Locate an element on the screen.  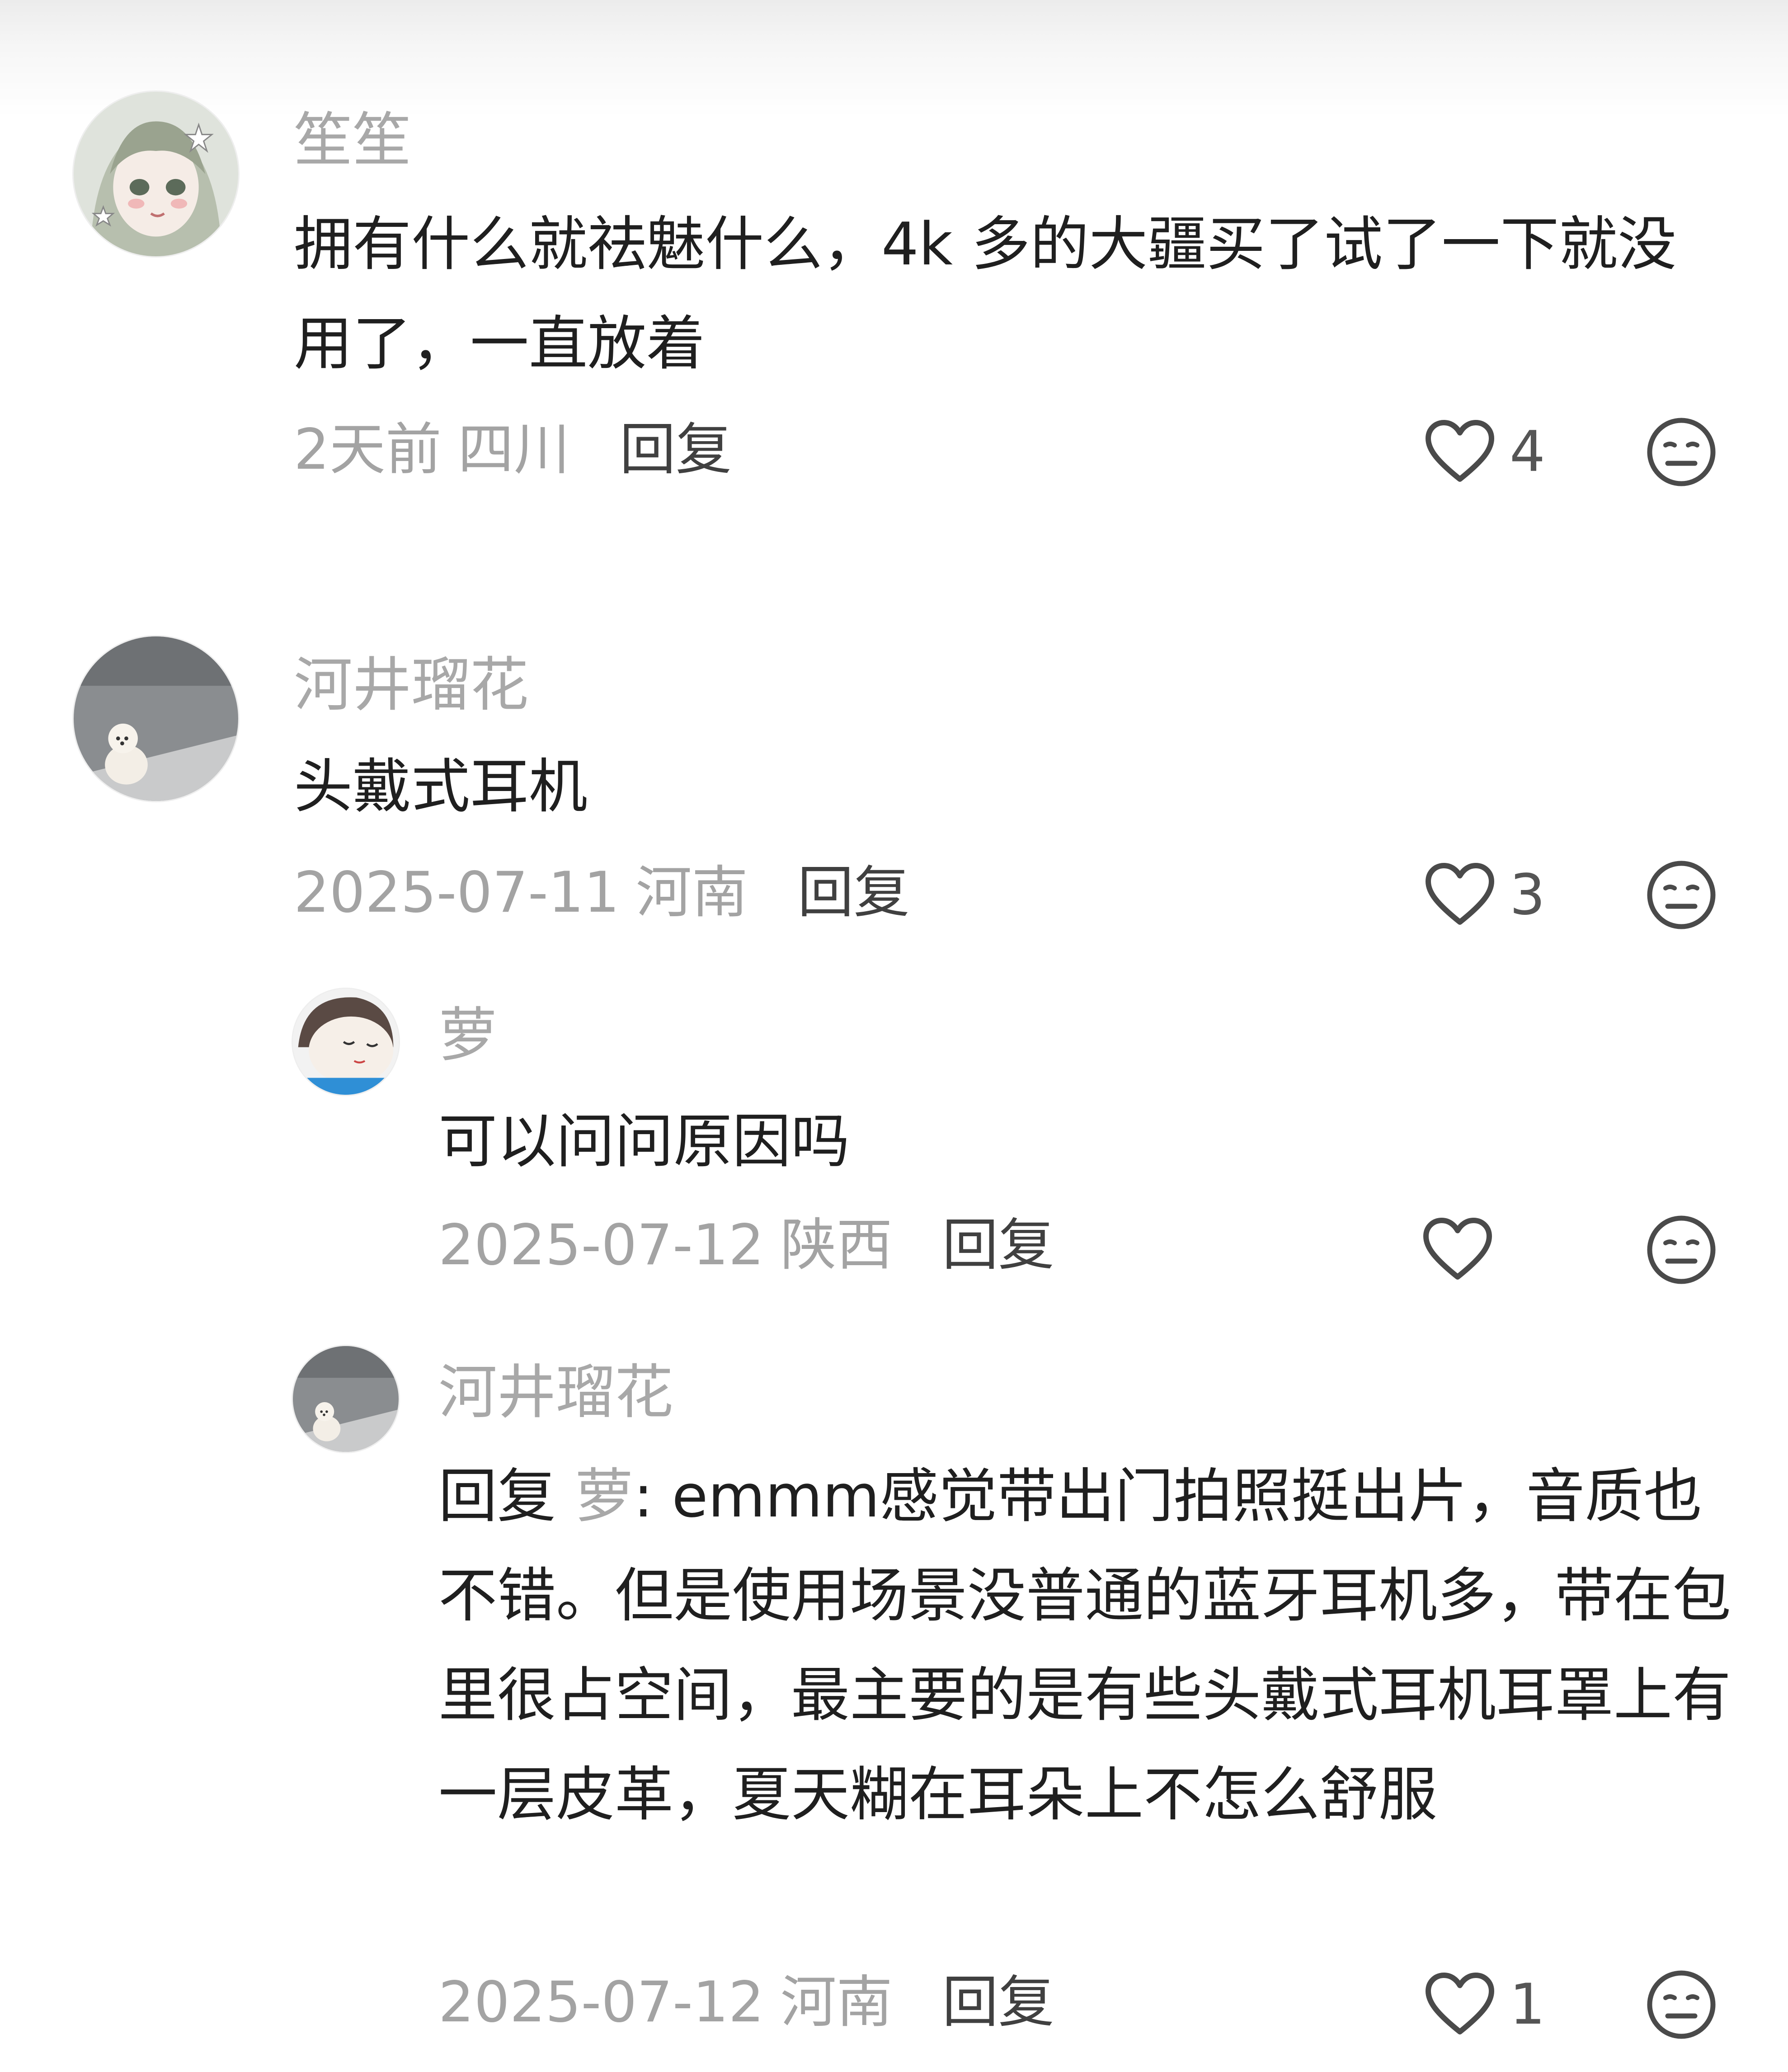
like-button is located at coordinates (1457, 1249).